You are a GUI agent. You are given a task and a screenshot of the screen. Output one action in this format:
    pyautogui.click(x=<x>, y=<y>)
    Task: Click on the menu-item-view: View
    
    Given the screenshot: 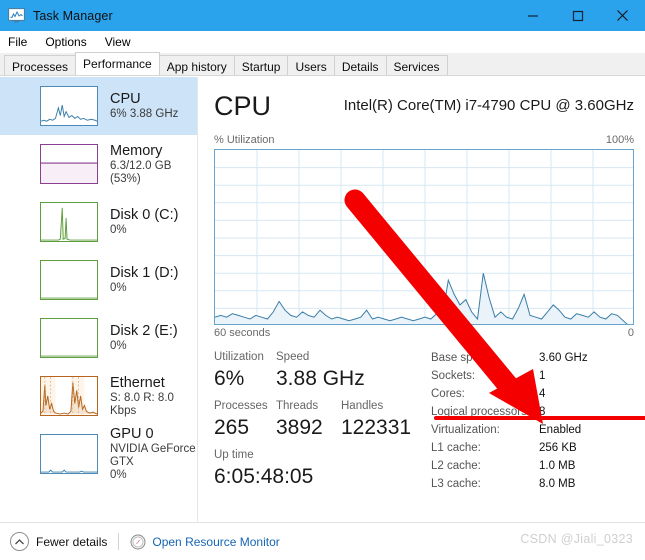 What is the action you would take?
    pyautogui.click(x=122, y=42)
    